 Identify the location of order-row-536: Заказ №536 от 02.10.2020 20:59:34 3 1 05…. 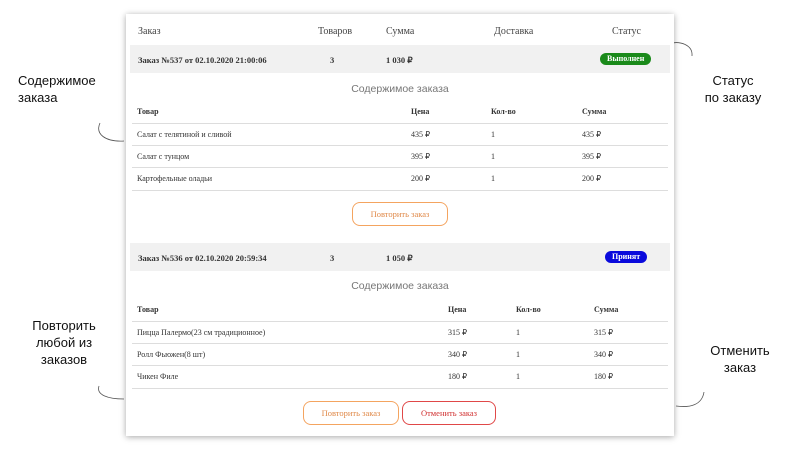
(400, 257).